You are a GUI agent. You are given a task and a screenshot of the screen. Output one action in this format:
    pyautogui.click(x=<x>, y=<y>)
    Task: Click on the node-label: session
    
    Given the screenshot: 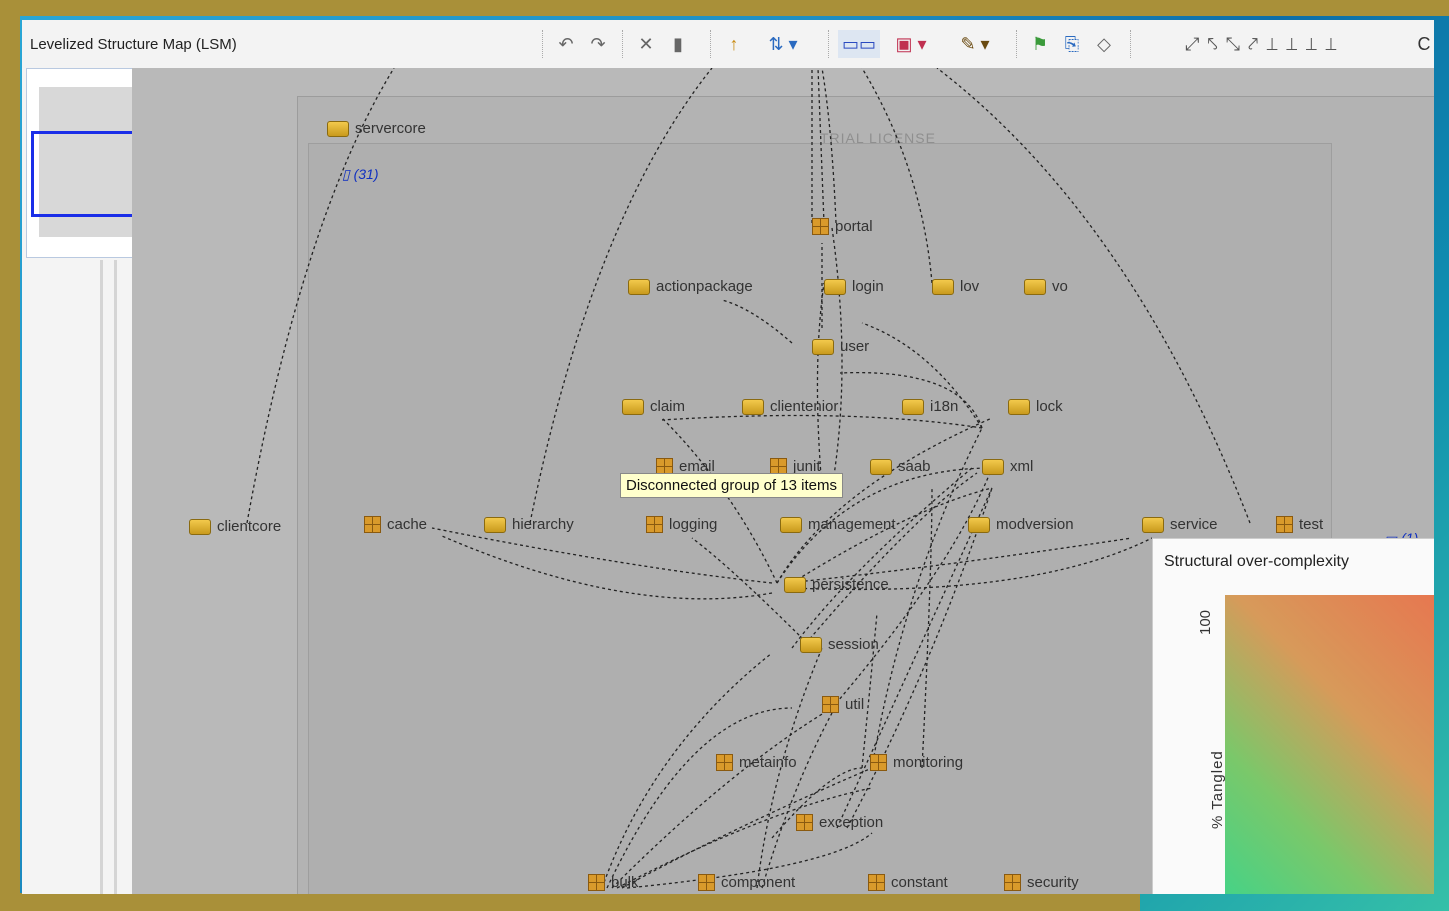 What is the action you would take?
    pyautogui.click(x=853, y=644)
    